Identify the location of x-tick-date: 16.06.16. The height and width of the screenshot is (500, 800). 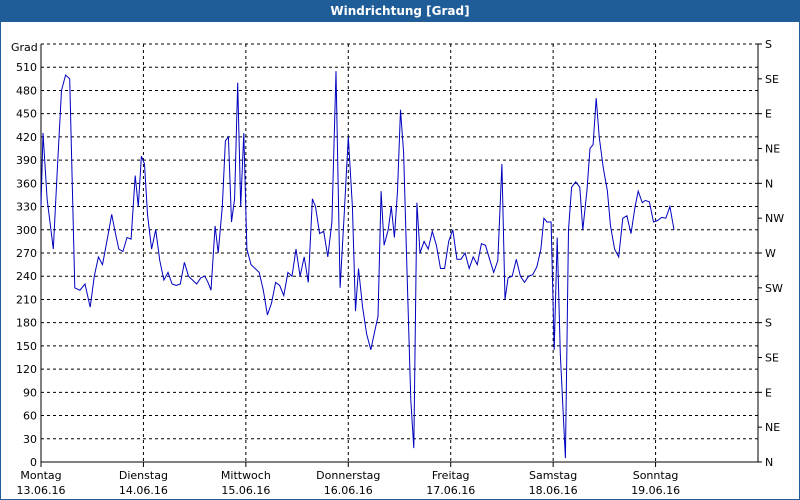
(348, 490).